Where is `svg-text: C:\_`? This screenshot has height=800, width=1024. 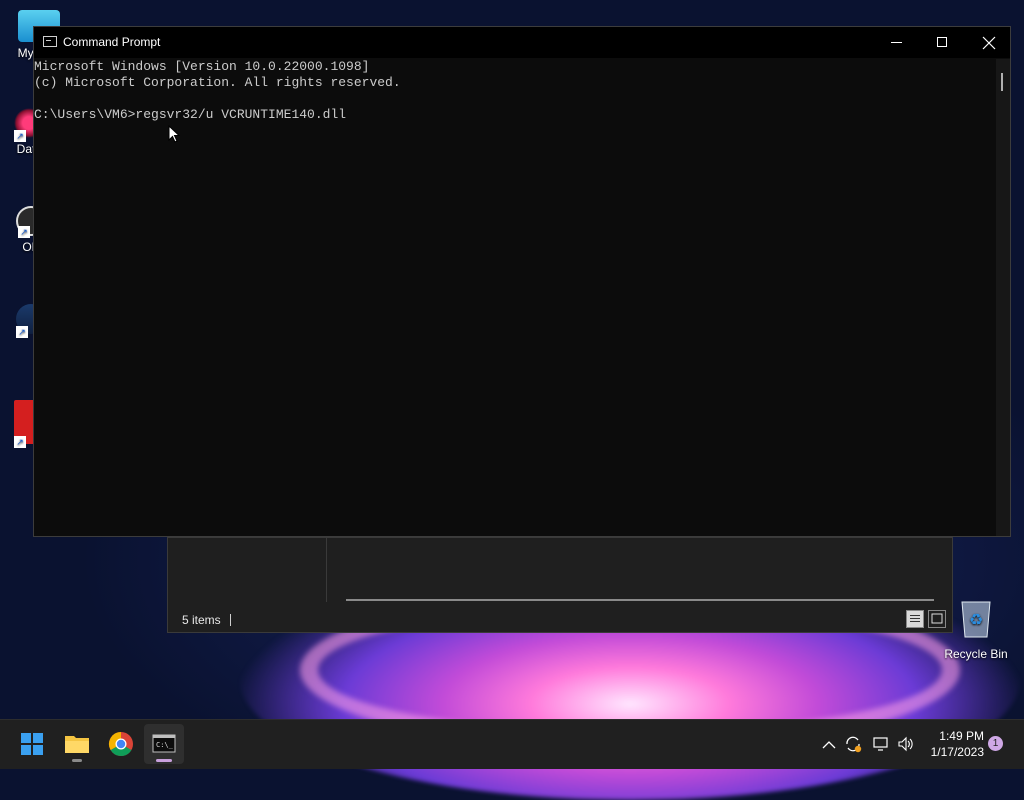
svg-text: C:\_ is located at coordinates (165, 745).